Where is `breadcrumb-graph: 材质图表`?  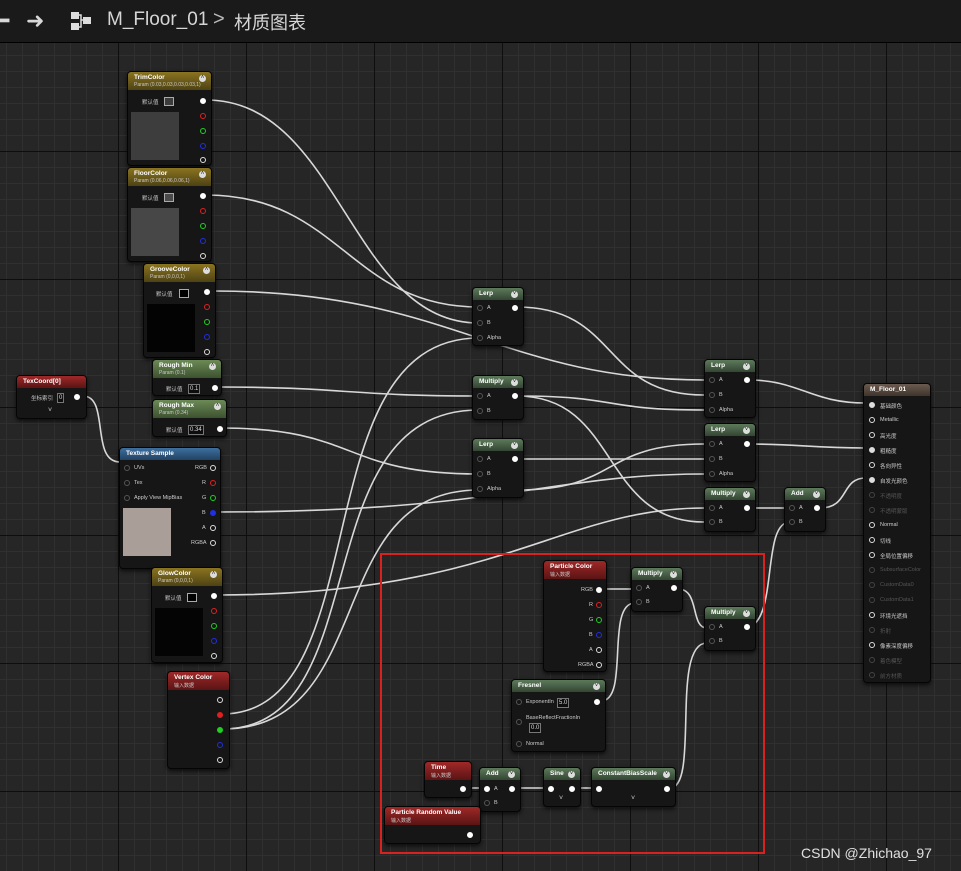 breadcrumb-graph: 材质图表 is located at coordinates (270, 22).